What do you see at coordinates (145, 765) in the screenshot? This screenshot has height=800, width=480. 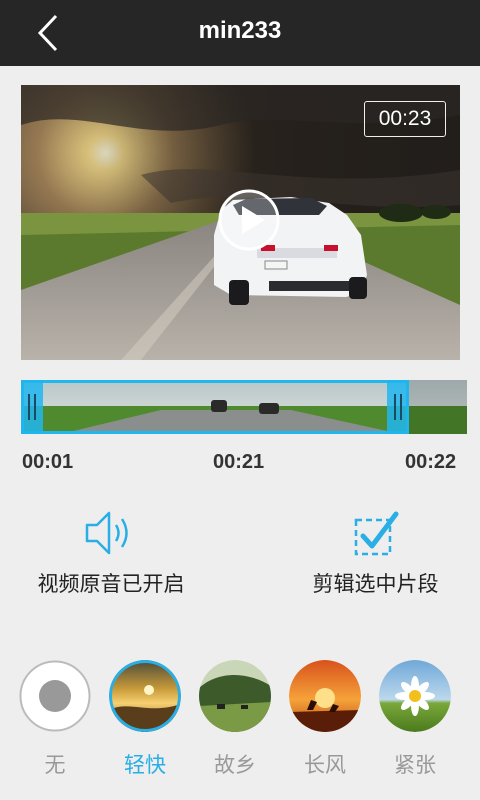 I see `filter-light-label: 轻快` at bounding box center [145, 765].